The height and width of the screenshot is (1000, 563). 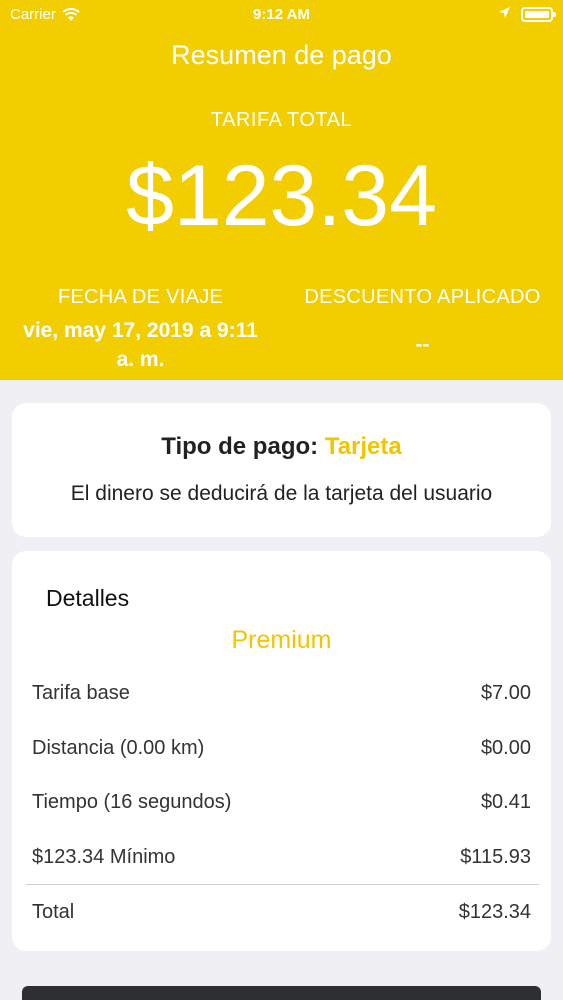 What do you see at coordinates (422, 297) in the screenshot?
I see `discount-label: DESCUENTO APLICADO` at bounding box center [422, 297].